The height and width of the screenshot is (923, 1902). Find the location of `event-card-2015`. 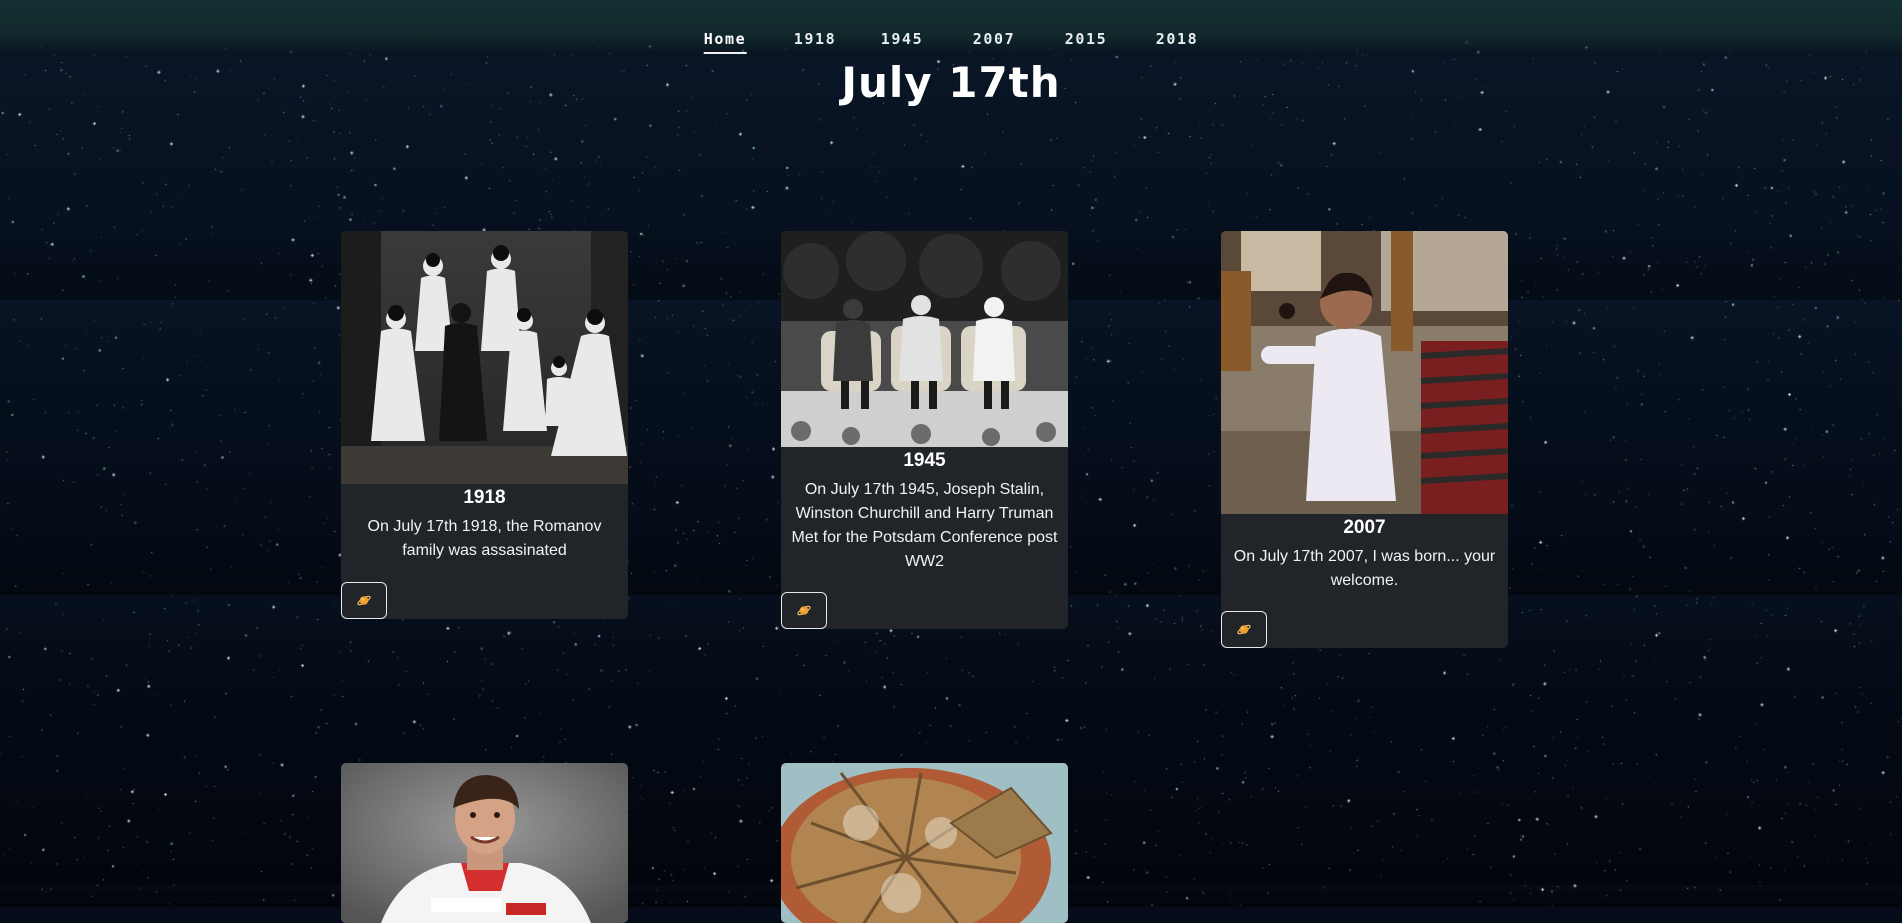

event-card-2015 is located at coordinates (484, 843).